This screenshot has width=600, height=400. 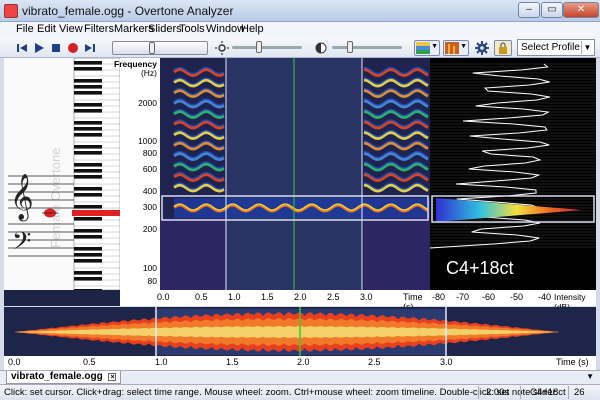 What do you see at coordinates (300, 297) in the screenshot?
I see `time-tick: 2.0` at bounding box center [300, 297].